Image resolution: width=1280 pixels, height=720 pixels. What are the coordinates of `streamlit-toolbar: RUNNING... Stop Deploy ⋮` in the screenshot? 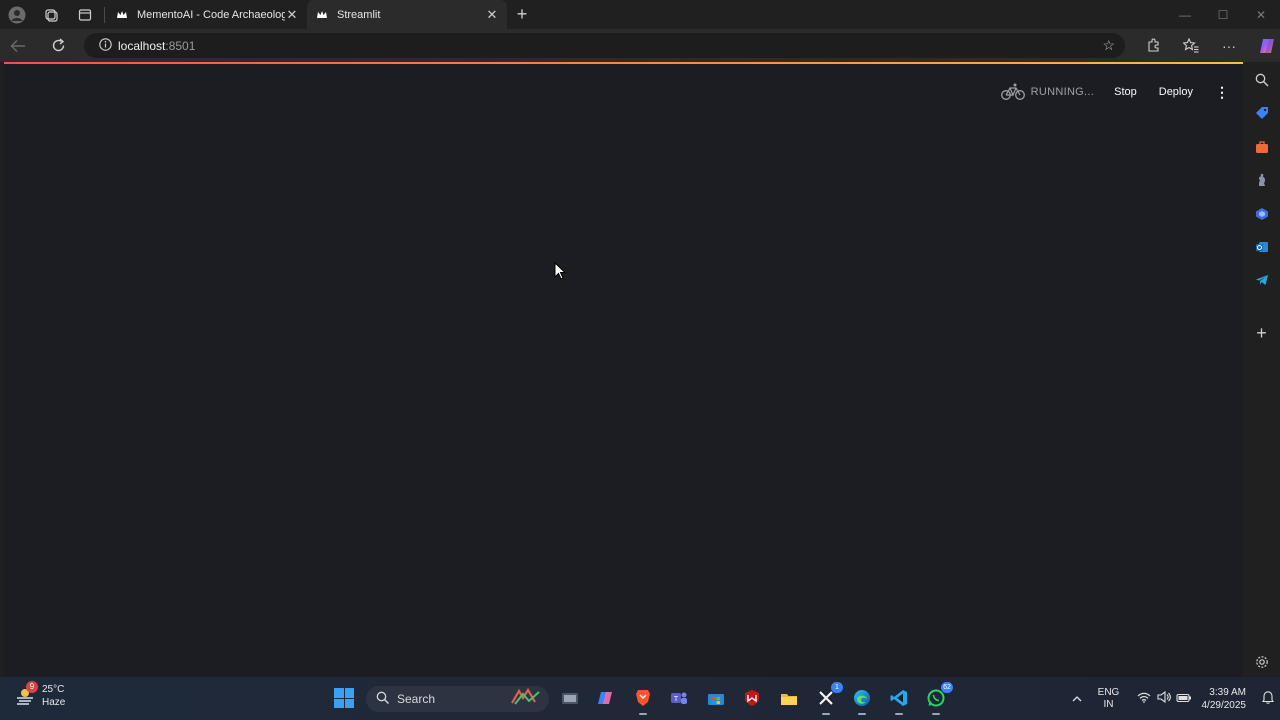 It's located at (1114, 92).